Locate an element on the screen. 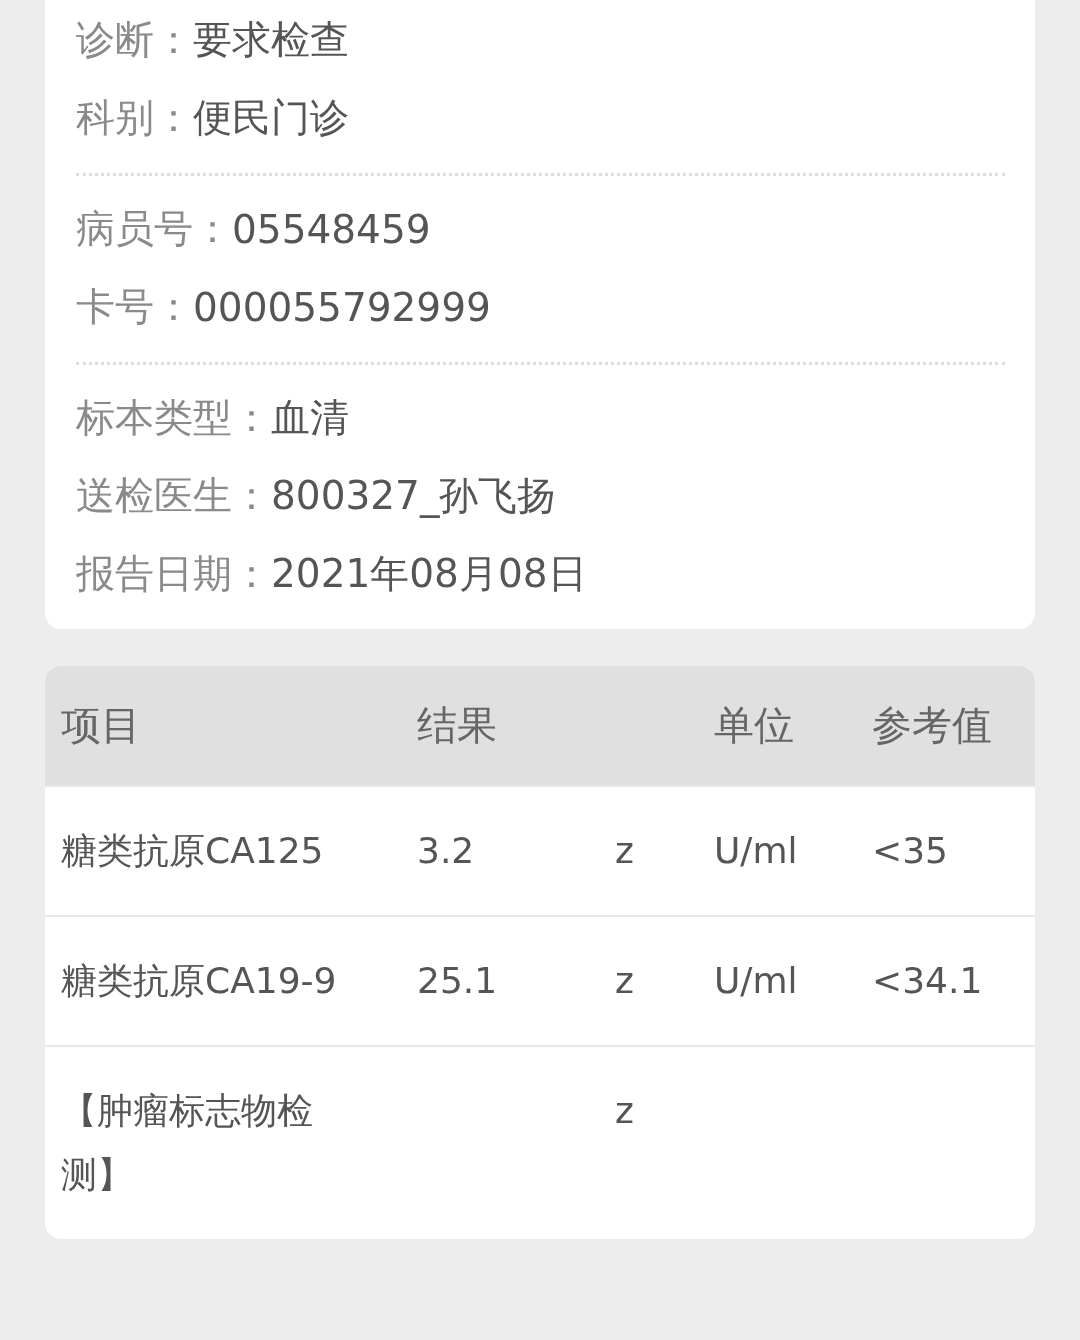  field-label: 病员号： is located at coordinates (154, 229).